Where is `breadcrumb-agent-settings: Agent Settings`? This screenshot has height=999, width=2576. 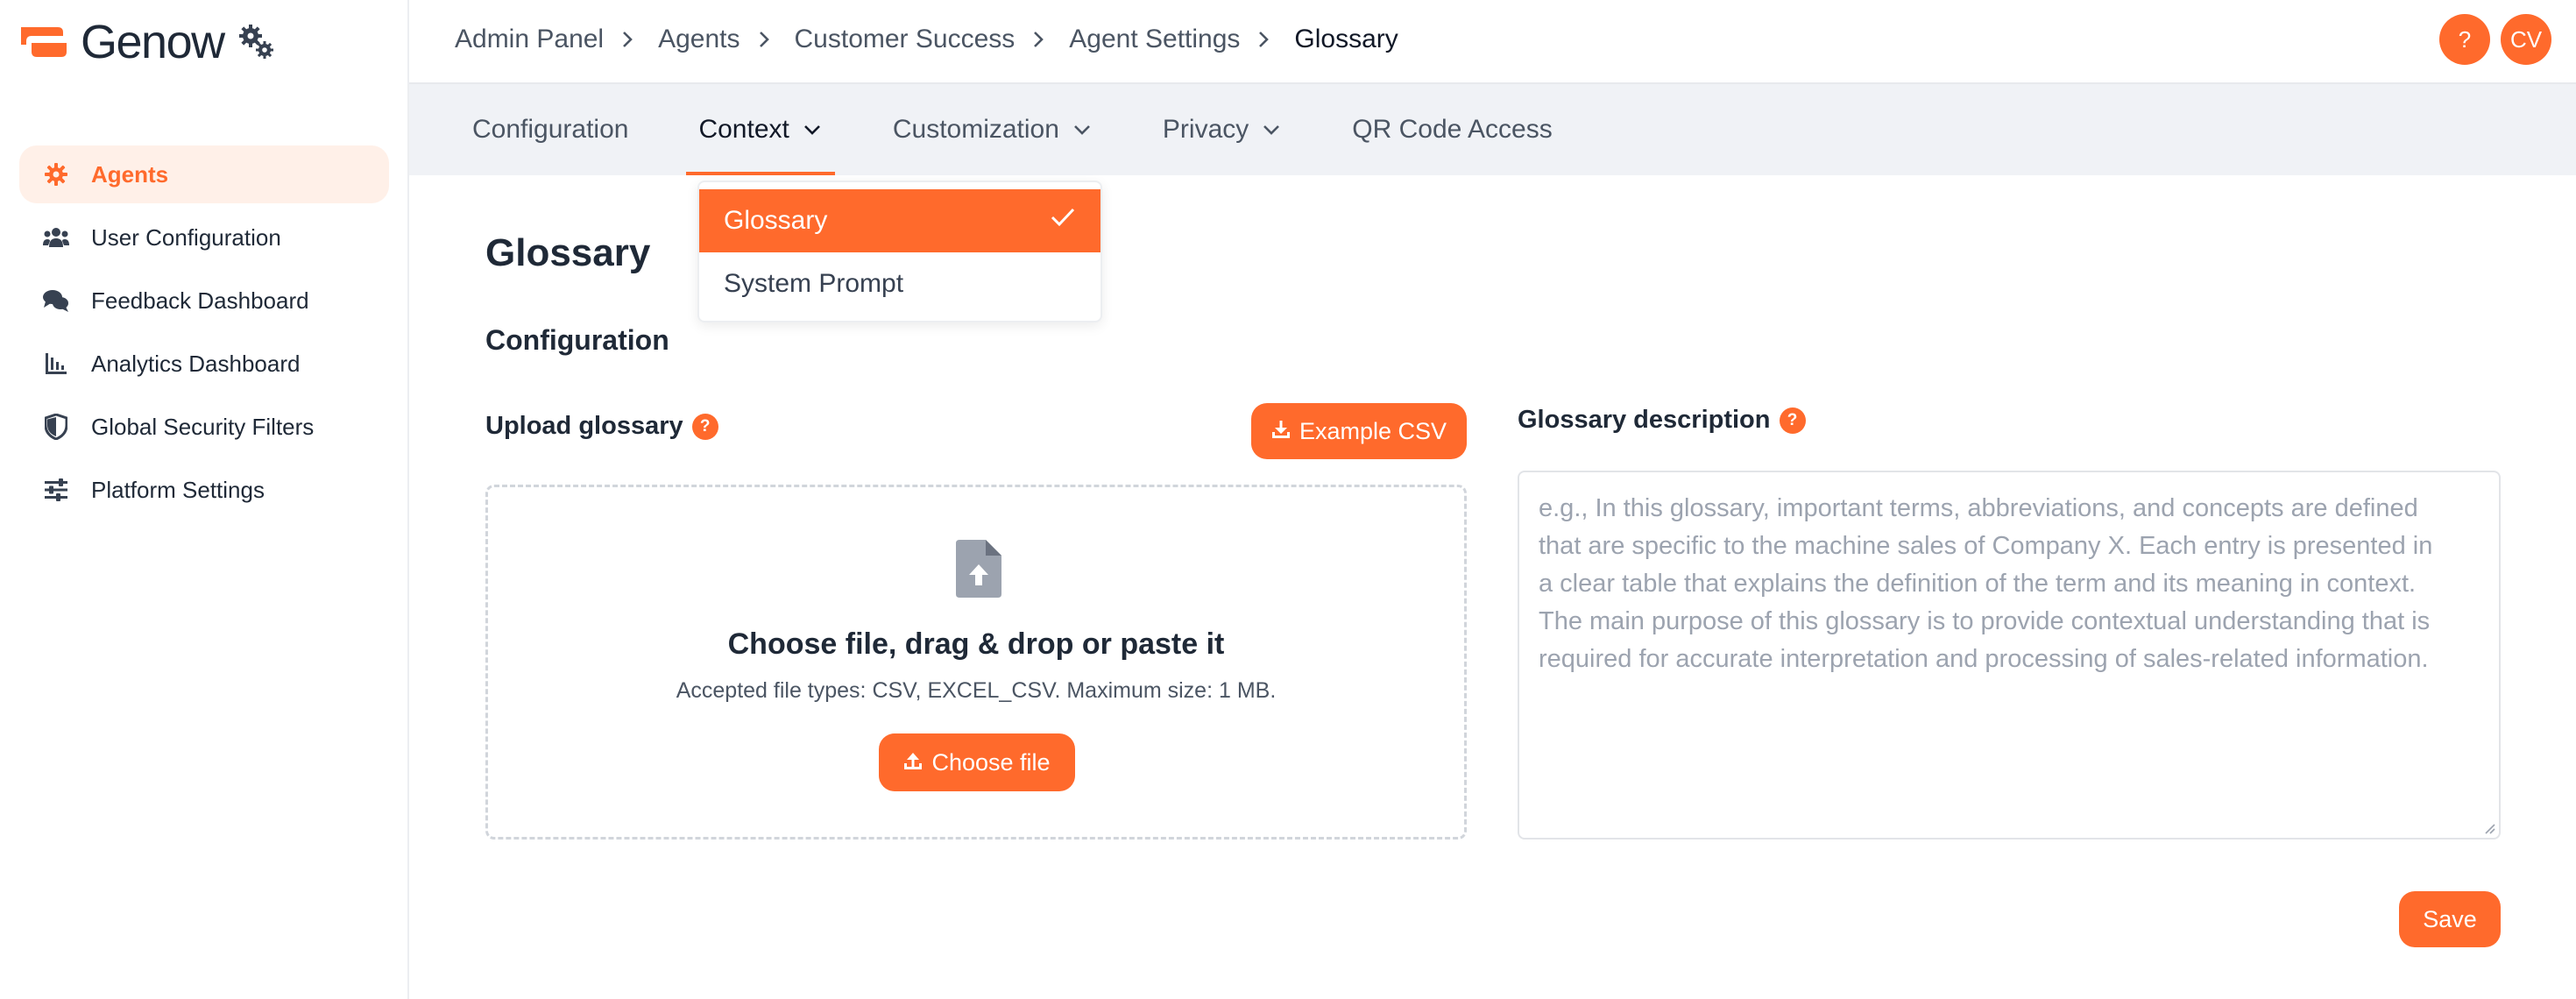
breadcrumb-agent-settings: Agent Settings is located at coordinates (1154, 39).